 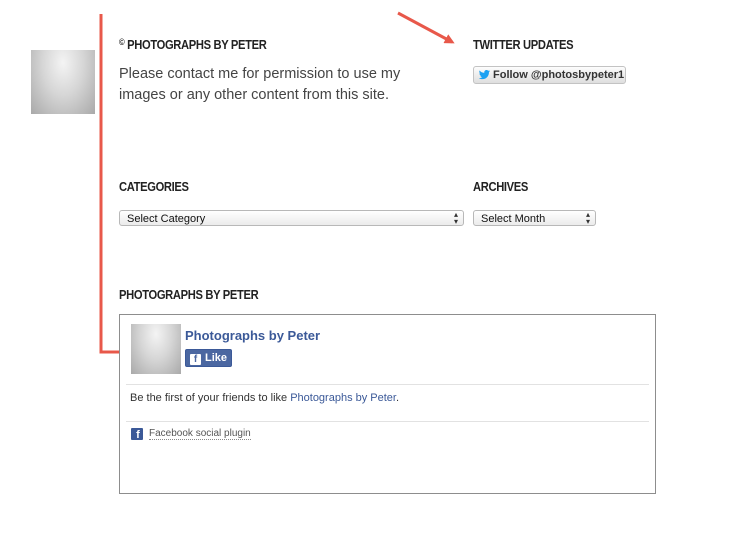 I want to click on facebook-page-name: Photographs by Peter, so click(x=252, y=335).